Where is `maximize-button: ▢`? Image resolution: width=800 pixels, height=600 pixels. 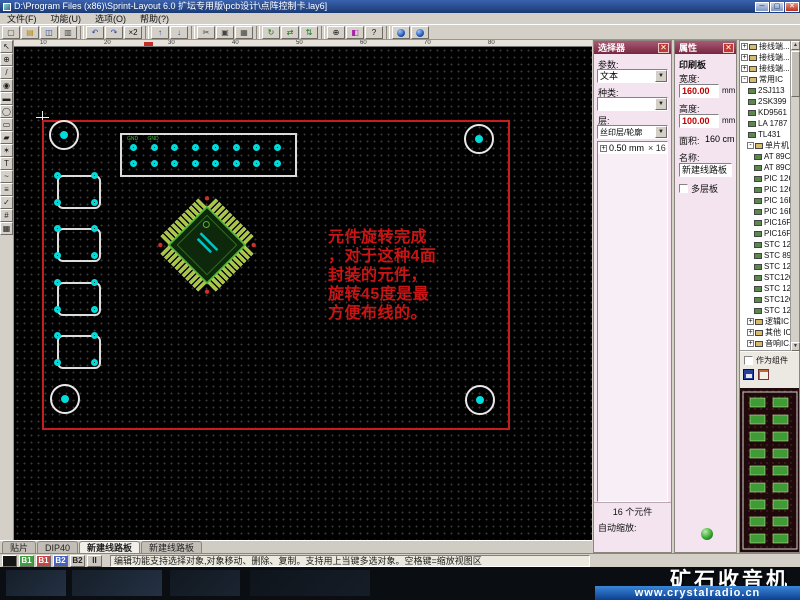 maximize-button: ▢ is located at coordinates (777, 6).